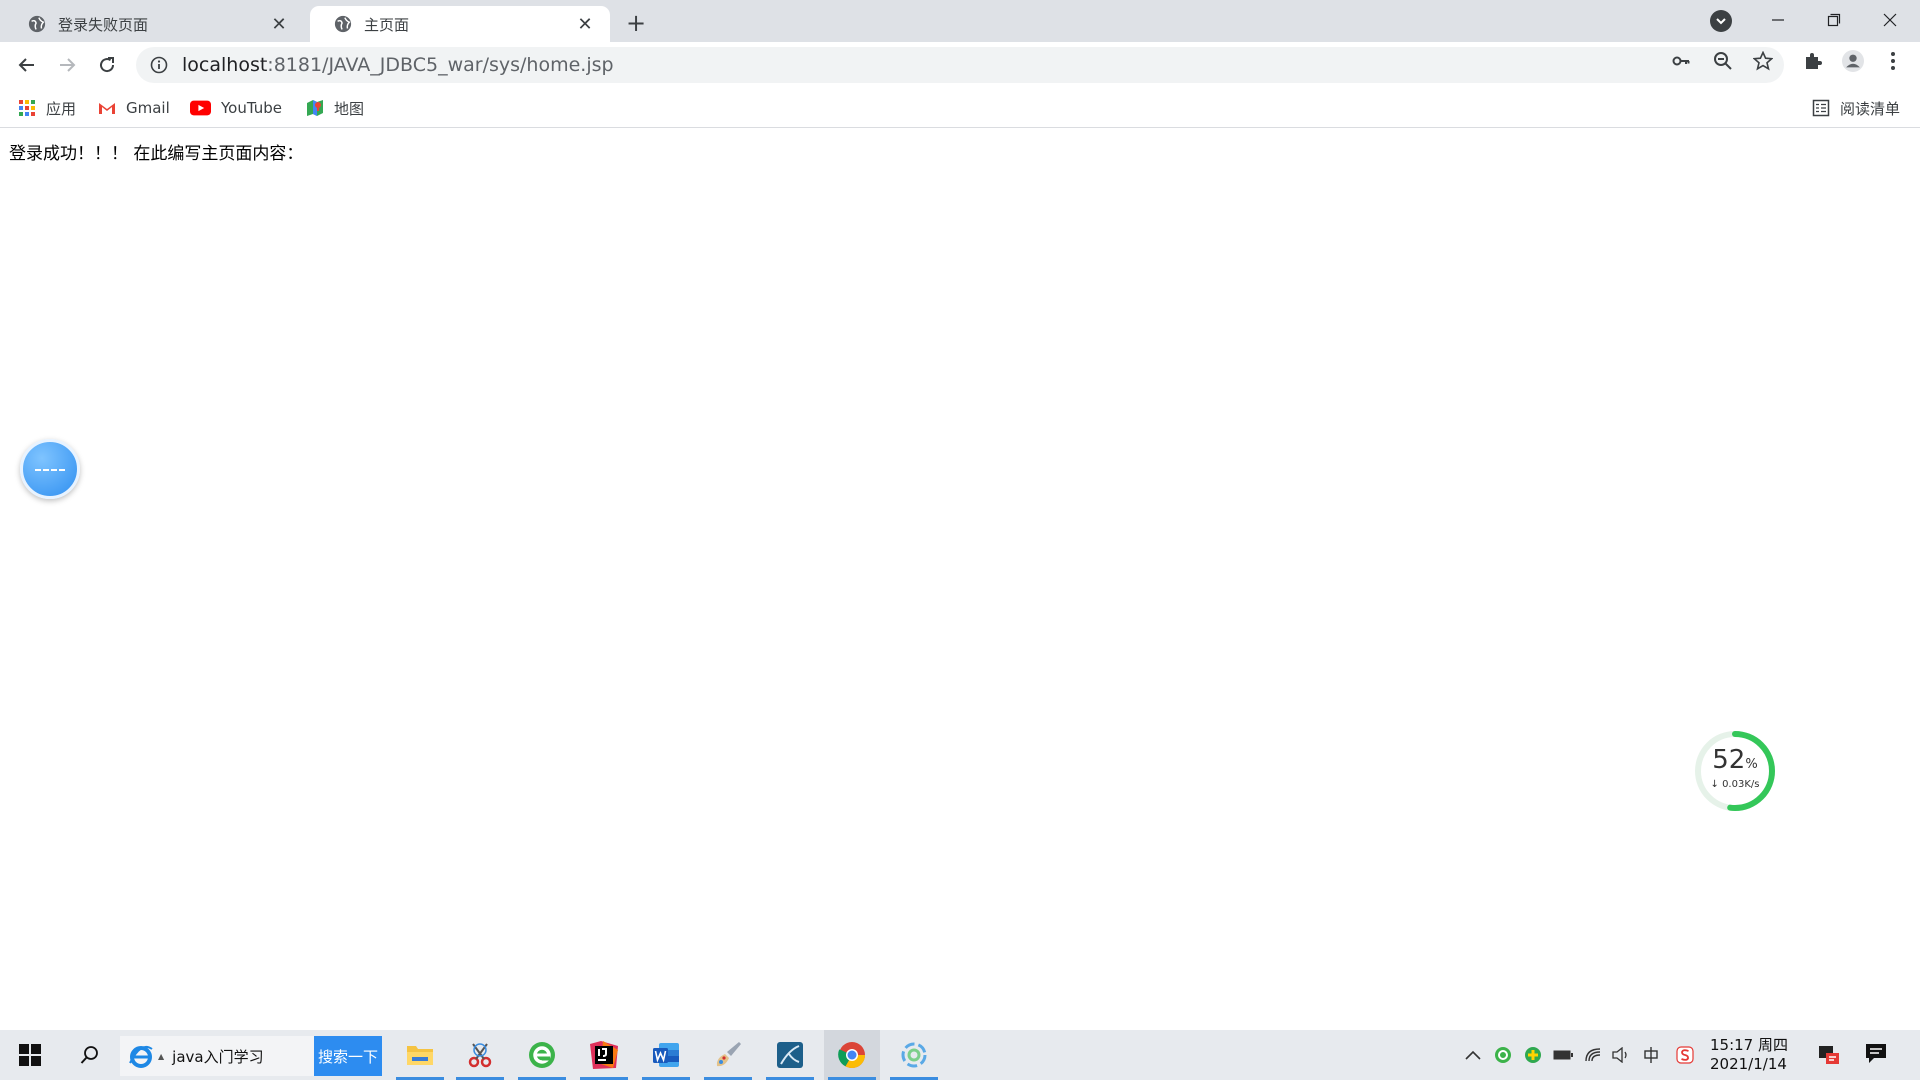 This screenshot has width=1920, height=1080. What do you see at coordinates (1890, 20) in the screenshot?
I see `close-window-button` at bounding box center [1890, 20].